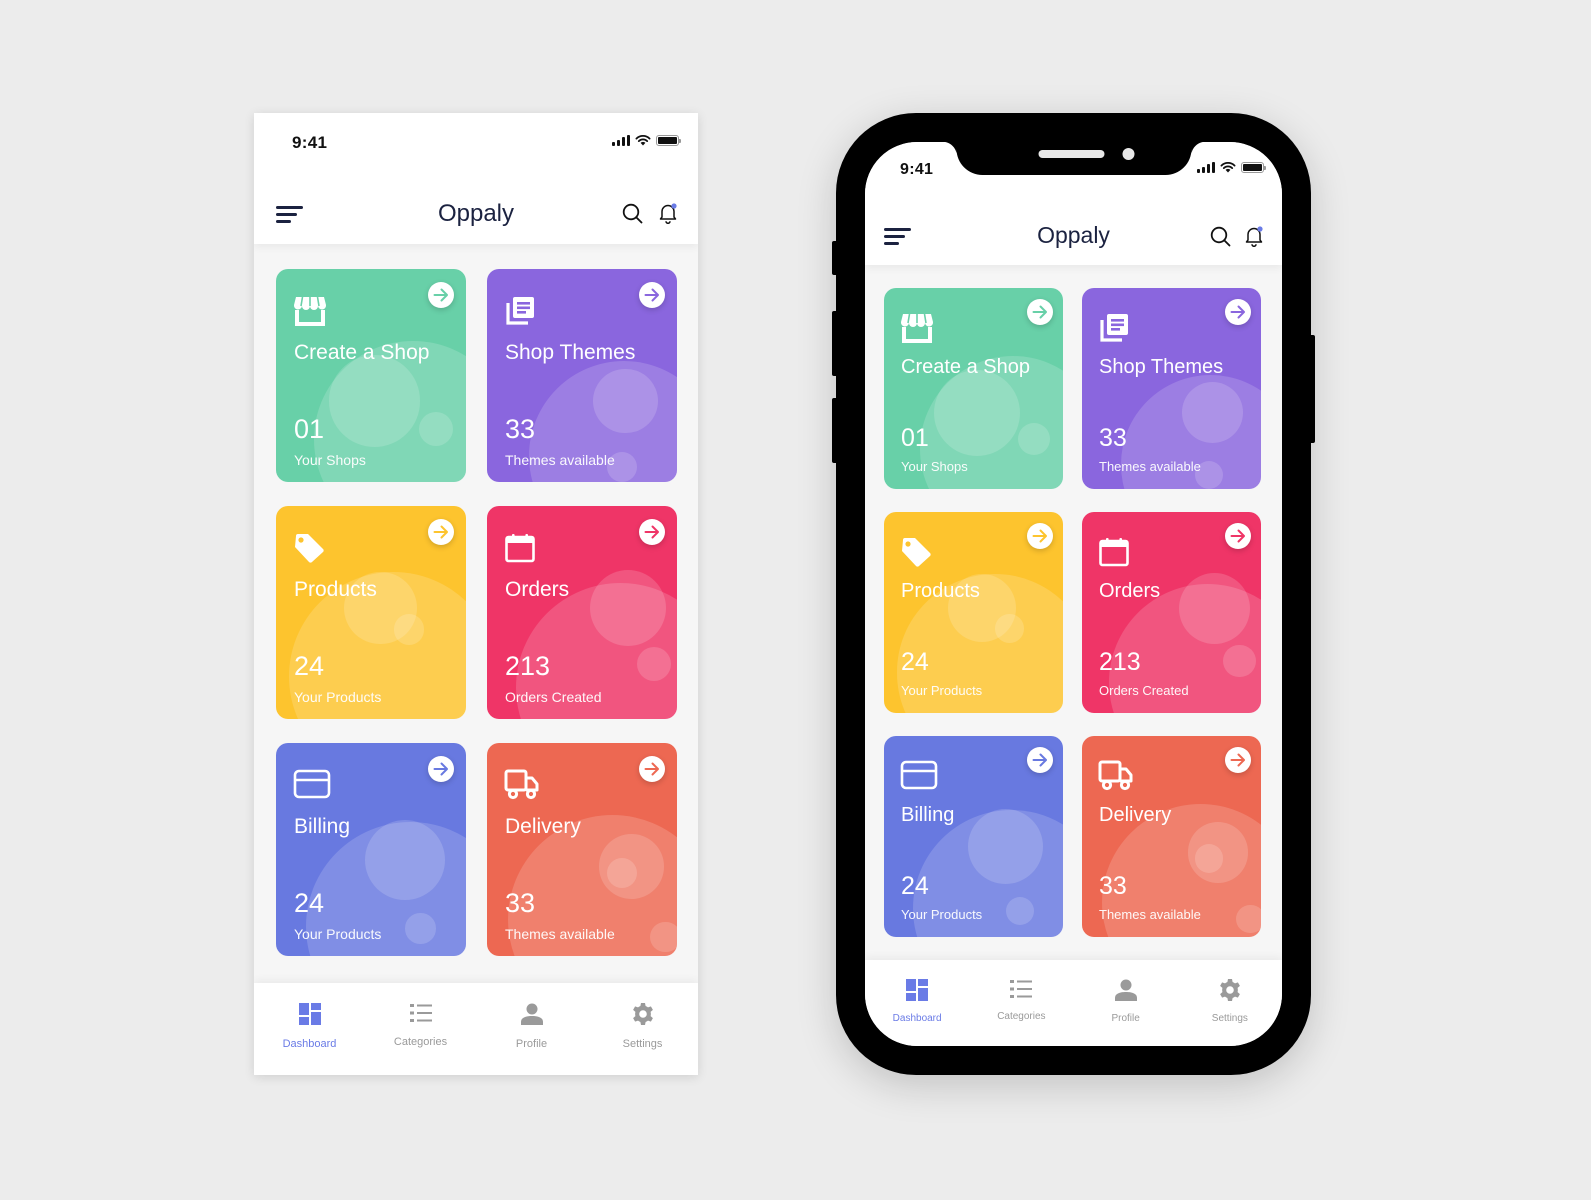 Image resolution: width=1591 pixels, height=1200 pixels. What do you see at coordinates (476, 178) in the screenshot?
I see `top-bar: 9:41 Oppaly` at bounding box center [476, 178].